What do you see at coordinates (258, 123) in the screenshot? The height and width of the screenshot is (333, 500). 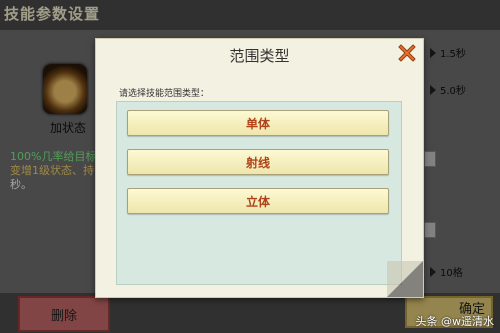 I see `option-single: 单体` at bounding box center [258, 123].